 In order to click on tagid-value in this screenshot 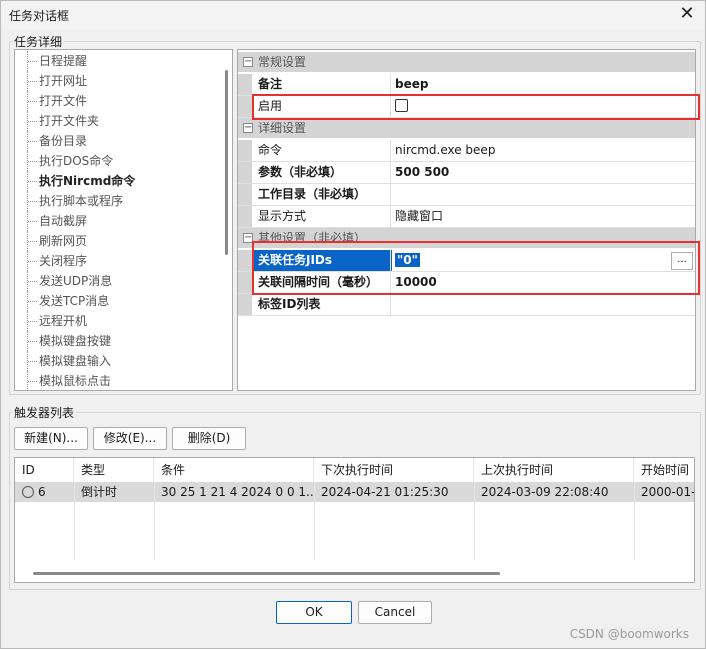, I will do `click(542, 304)`.